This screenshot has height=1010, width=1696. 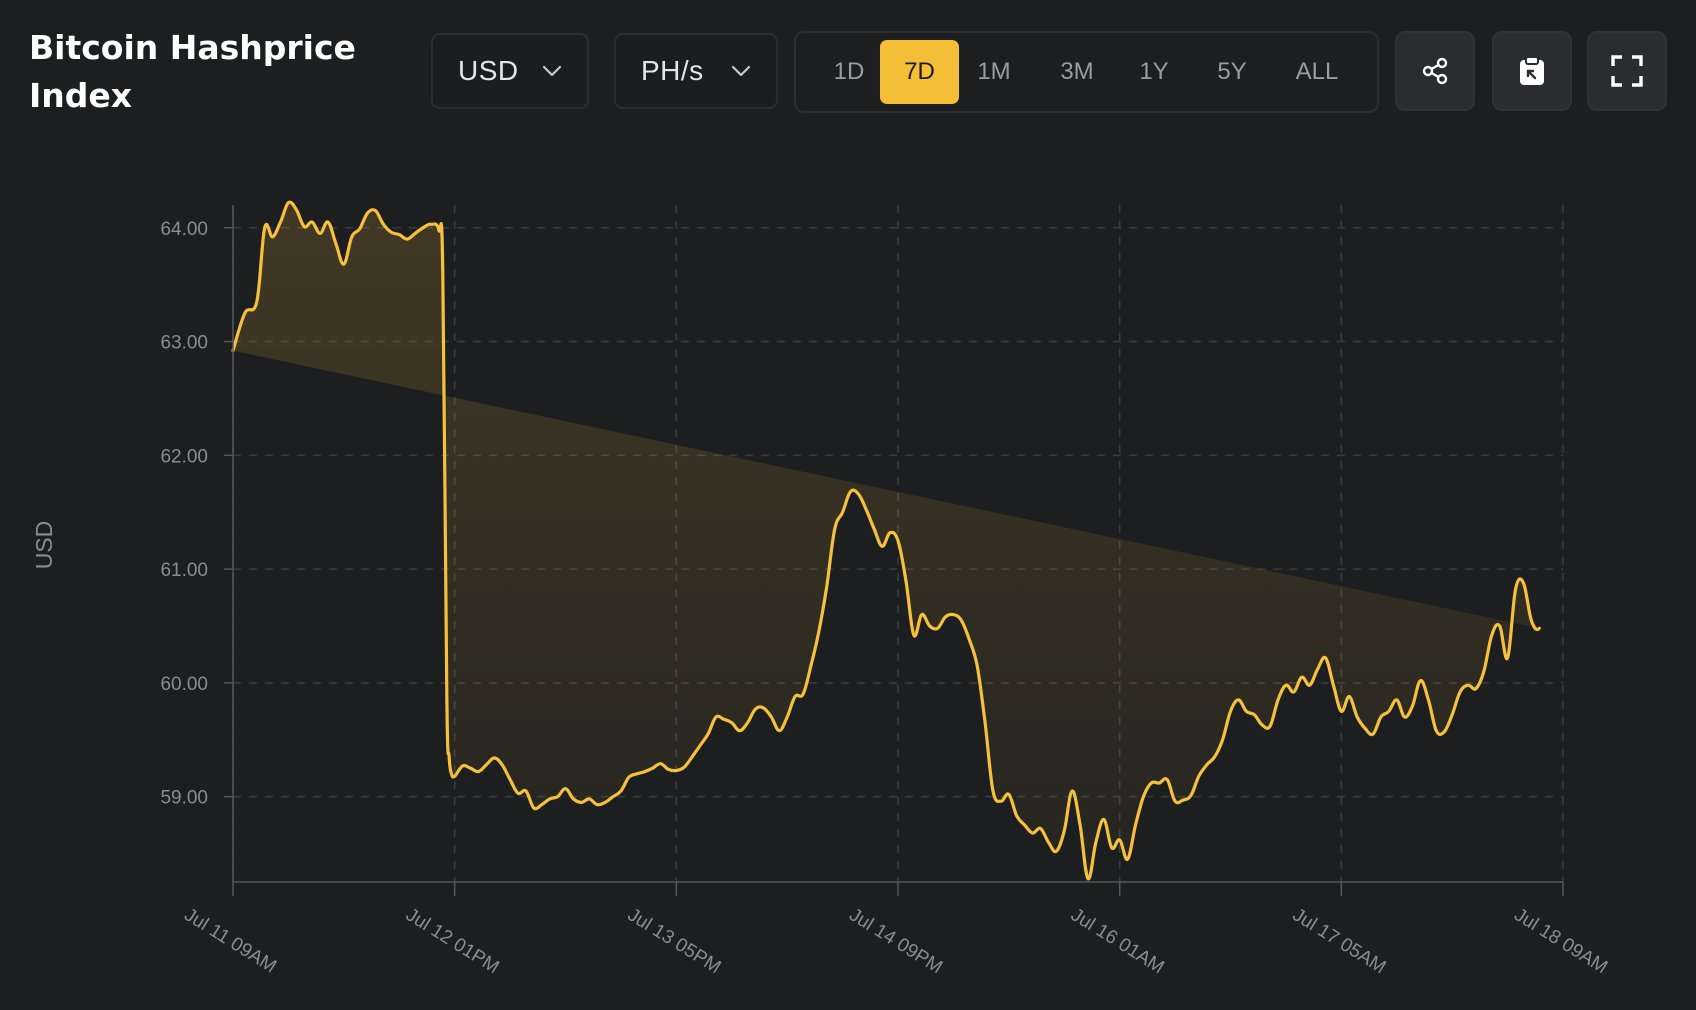 What do you see at coordinates (184, 229) in the screenshot?
I see `y-tick-label: 64.00` at bounding box center [184, 229].